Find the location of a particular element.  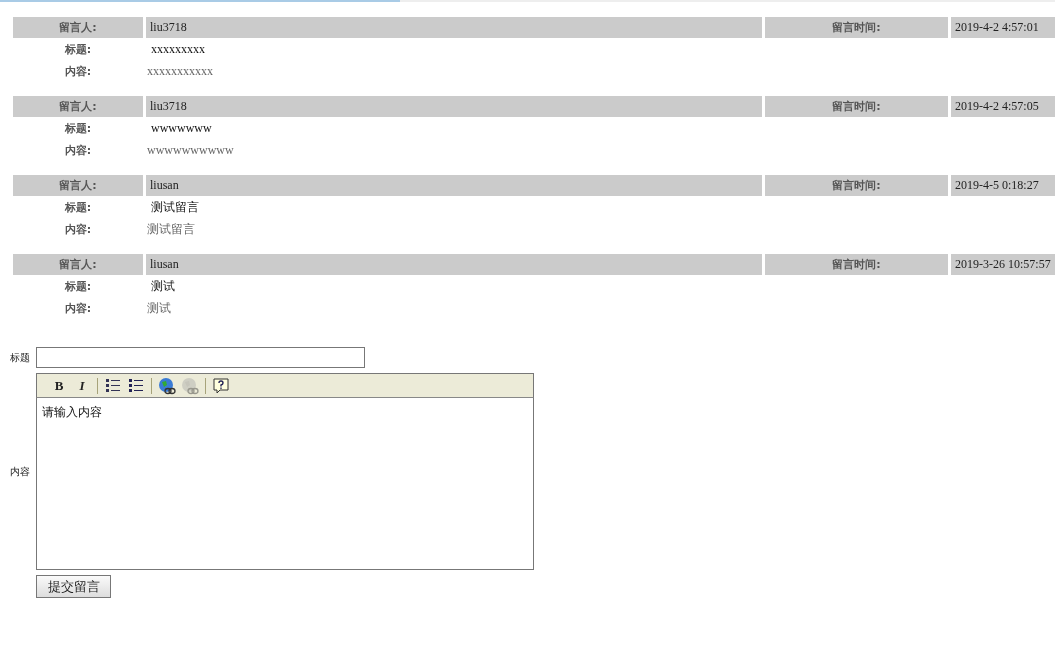

message-content: xxxxxxxxxxx is located at coordinates (179, 71).